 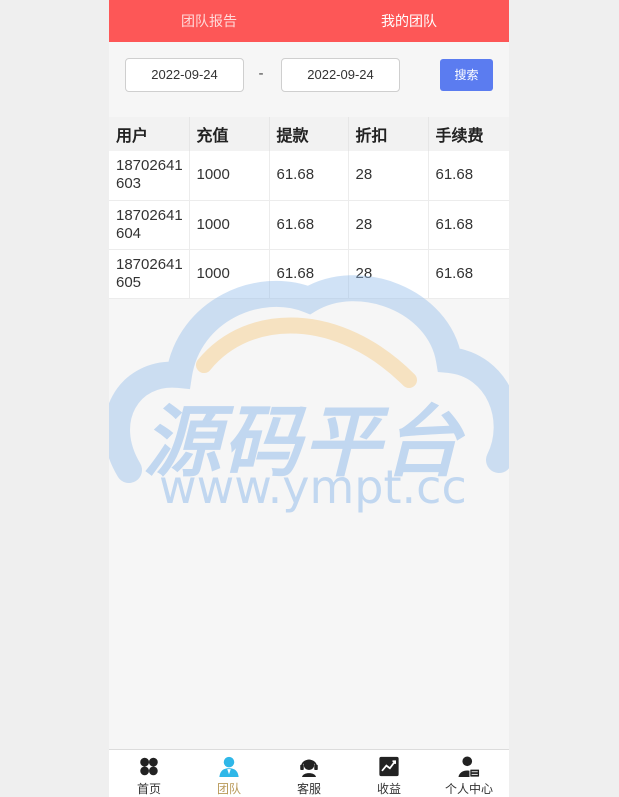 I want to click on nav-item-earnings: 收益, so click(x=389, y=773).